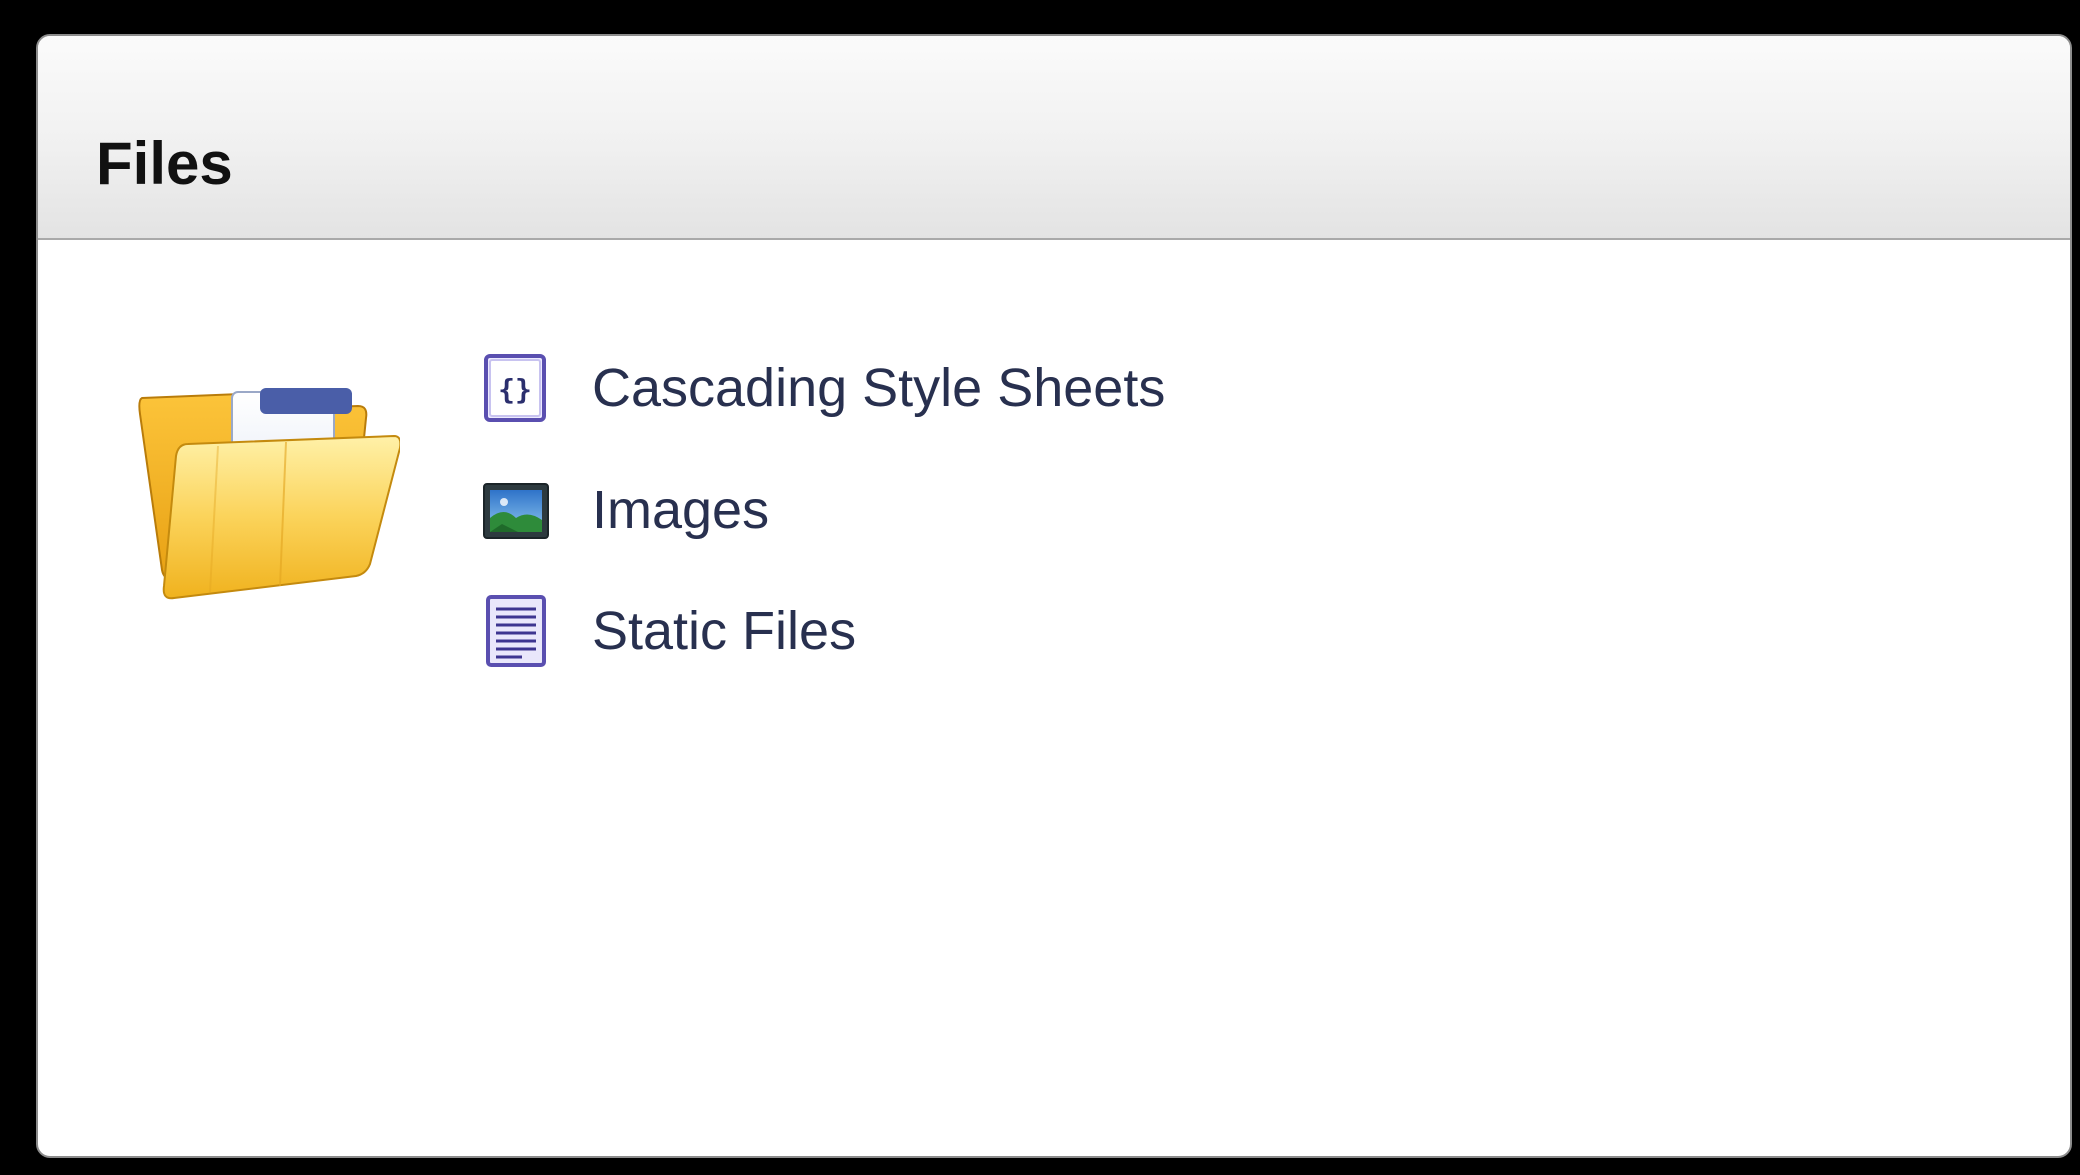 The width and height of the screenshot is (2080, 1175). Describe the element at coordinates (251, 478) in the screenshot. I see `folder-icon` at that location.